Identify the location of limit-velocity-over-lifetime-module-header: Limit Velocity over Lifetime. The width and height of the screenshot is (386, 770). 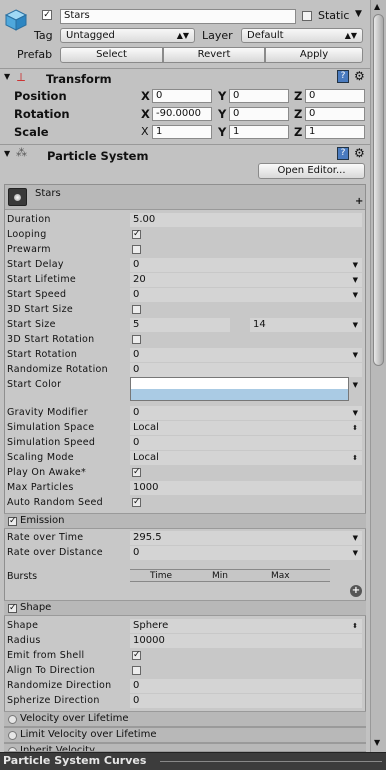
(185, 735).